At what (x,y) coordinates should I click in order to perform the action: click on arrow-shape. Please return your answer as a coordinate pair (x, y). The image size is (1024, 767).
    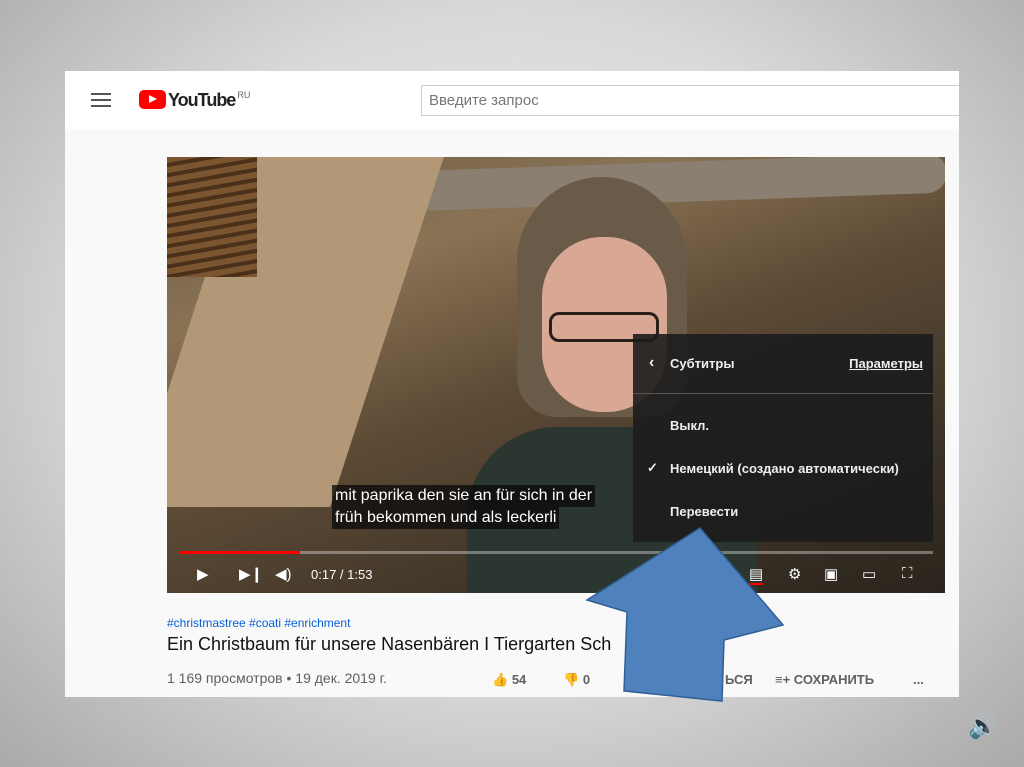
    Looking at the image, I should click on (685, 614).